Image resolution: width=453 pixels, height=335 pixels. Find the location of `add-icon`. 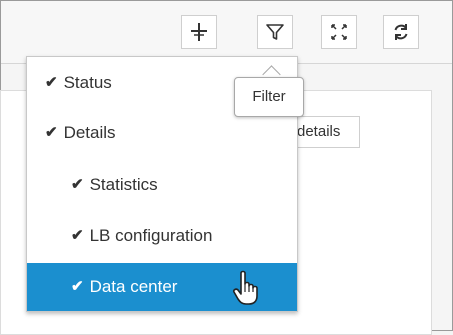

add-icon is located at coordinates (199, 32).